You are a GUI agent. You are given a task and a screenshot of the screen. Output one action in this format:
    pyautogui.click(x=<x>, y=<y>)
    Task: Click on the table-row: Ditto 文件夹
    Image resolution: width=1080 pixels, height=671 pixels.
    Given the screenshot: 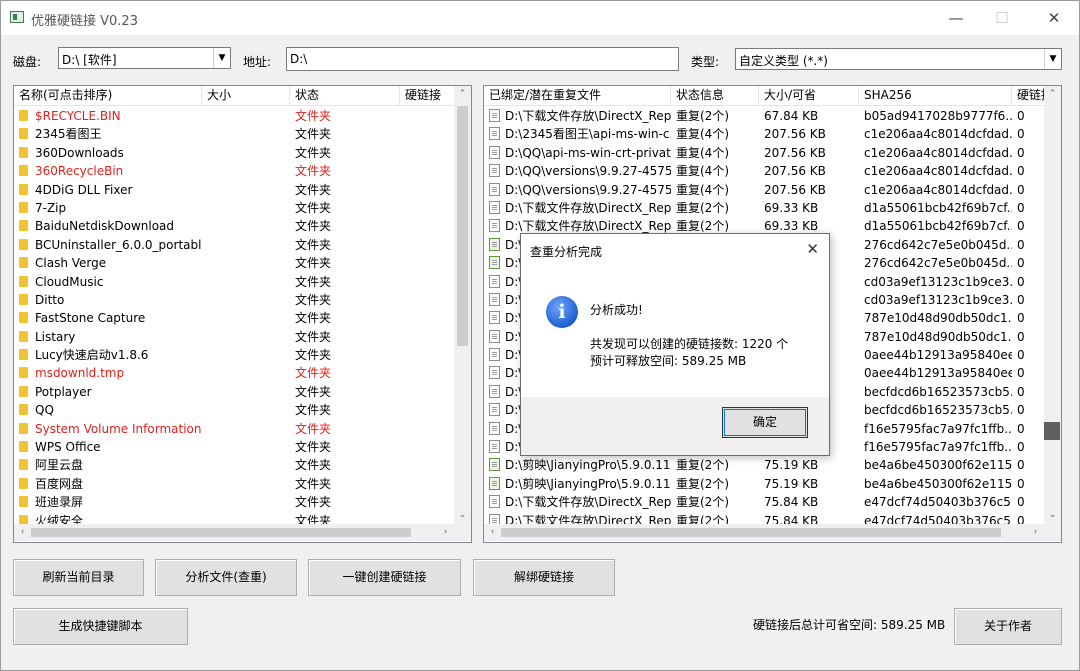 What is the action you would take?
    pyautogui.click(x=207, y=300)
    